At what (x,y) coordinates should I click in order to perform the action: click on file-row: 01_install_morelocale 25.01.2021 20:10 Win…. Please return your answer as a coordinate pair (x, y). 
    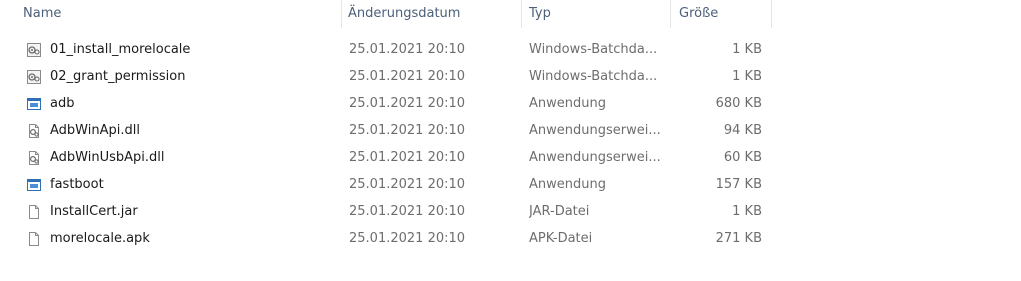
    Looking at the image, I should click on (386, 49).